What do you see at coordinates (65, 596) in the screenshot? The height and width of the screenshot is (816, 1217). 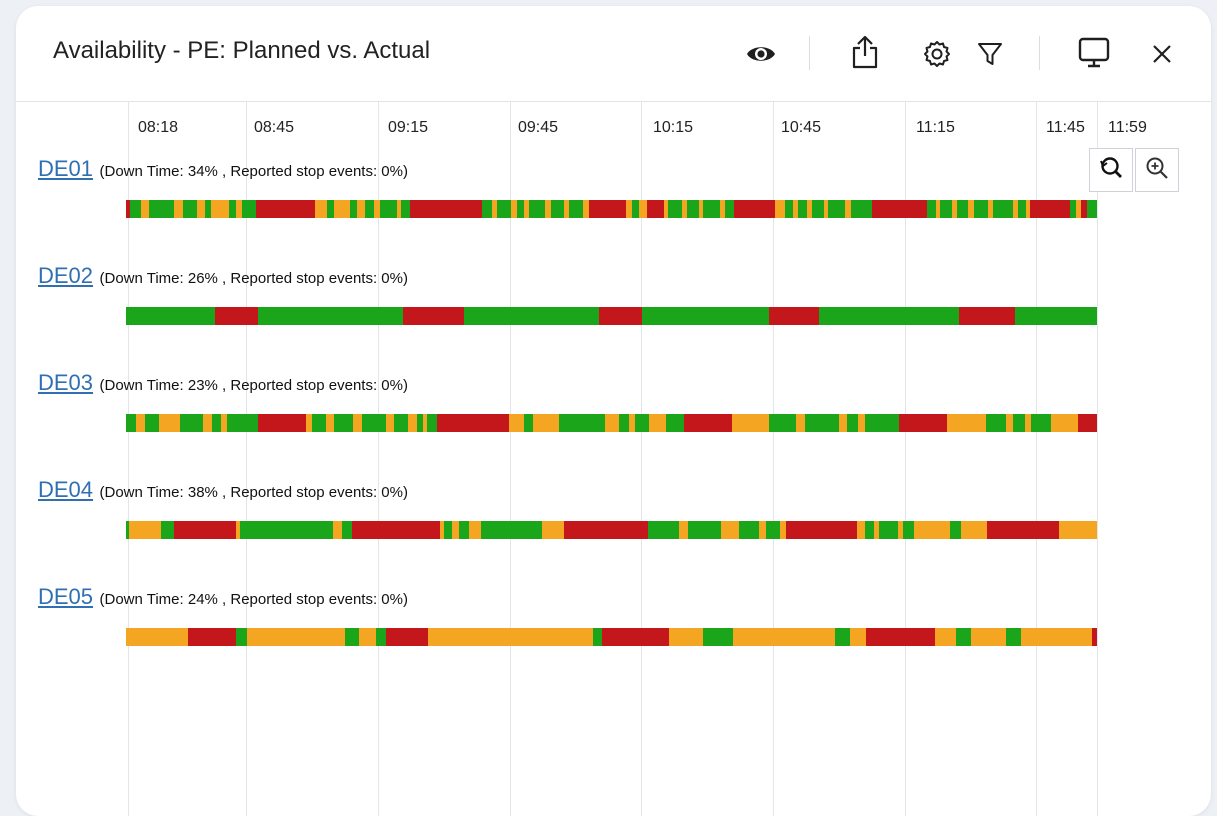 I see `machine-link-de05: DE05` at bounding box center [65, 596].